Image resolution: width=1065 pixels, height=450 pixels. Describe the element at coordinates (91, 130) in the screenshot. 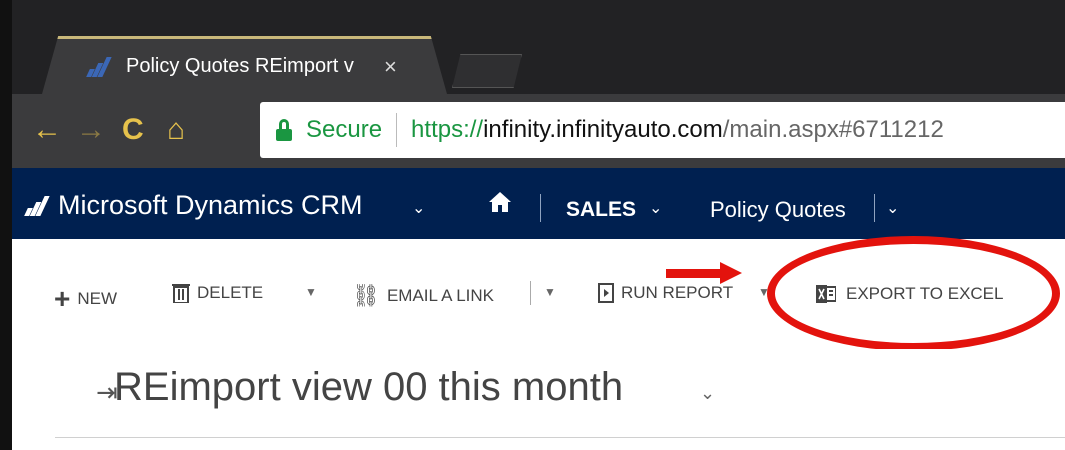

I see `forward-arrow-icon: →` at that location.